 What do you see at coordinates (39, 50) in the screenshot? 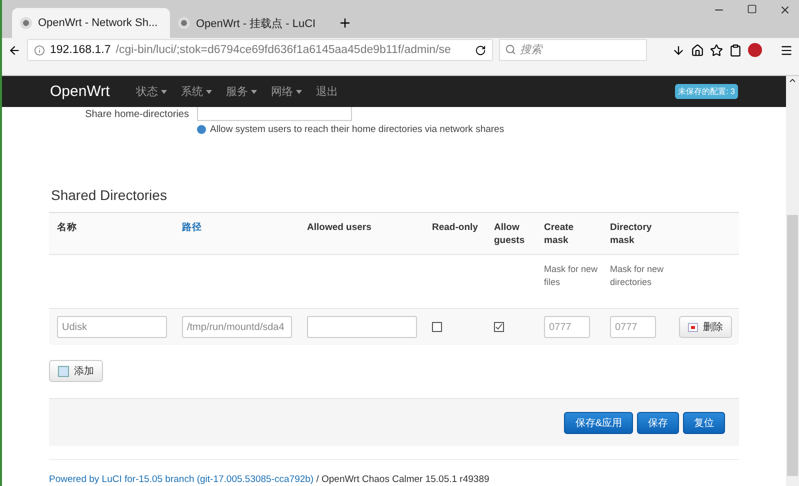
I see `info-icon` at bounding box center [39, 50].